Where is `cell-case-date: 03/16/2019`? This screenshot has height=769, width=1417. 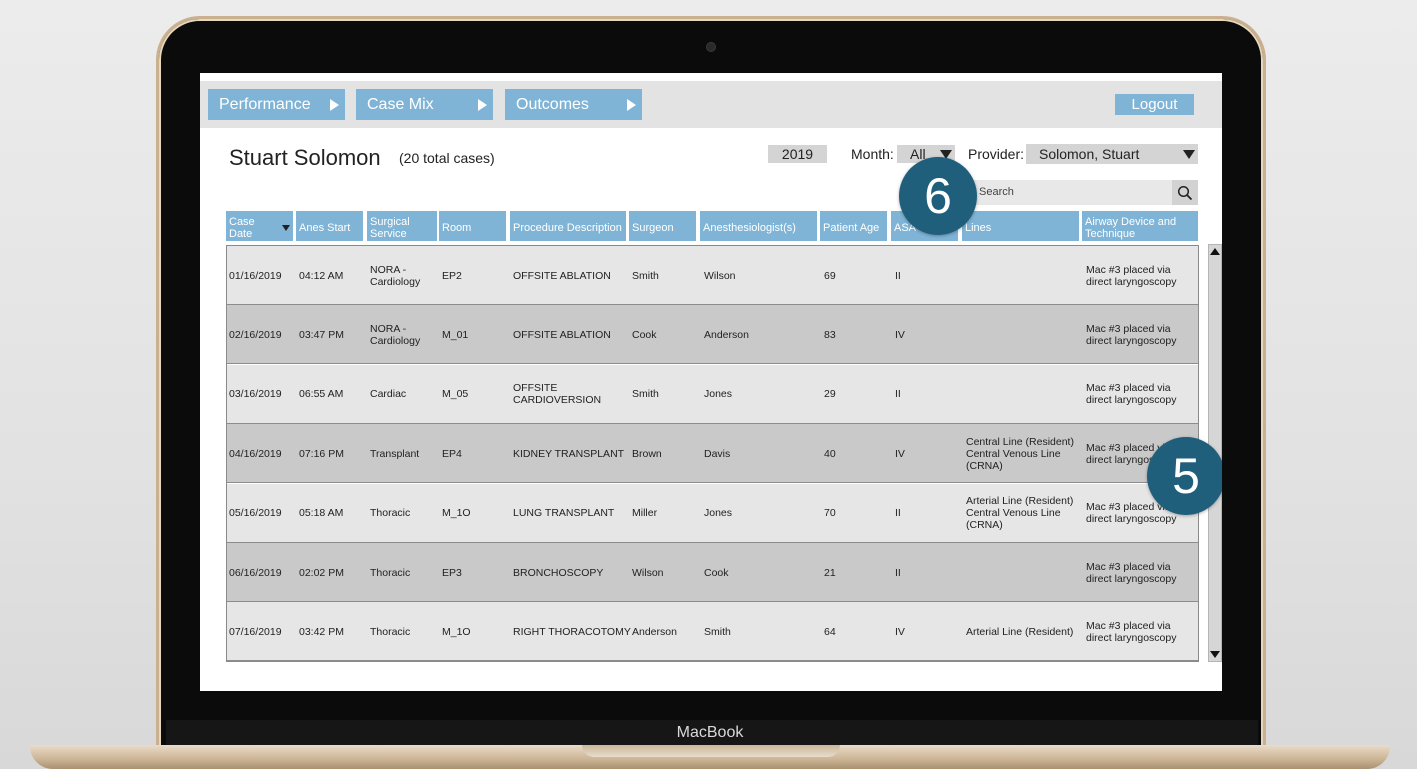
cell-case-date: 03/16/2019 is located at coordinates (255, 394).